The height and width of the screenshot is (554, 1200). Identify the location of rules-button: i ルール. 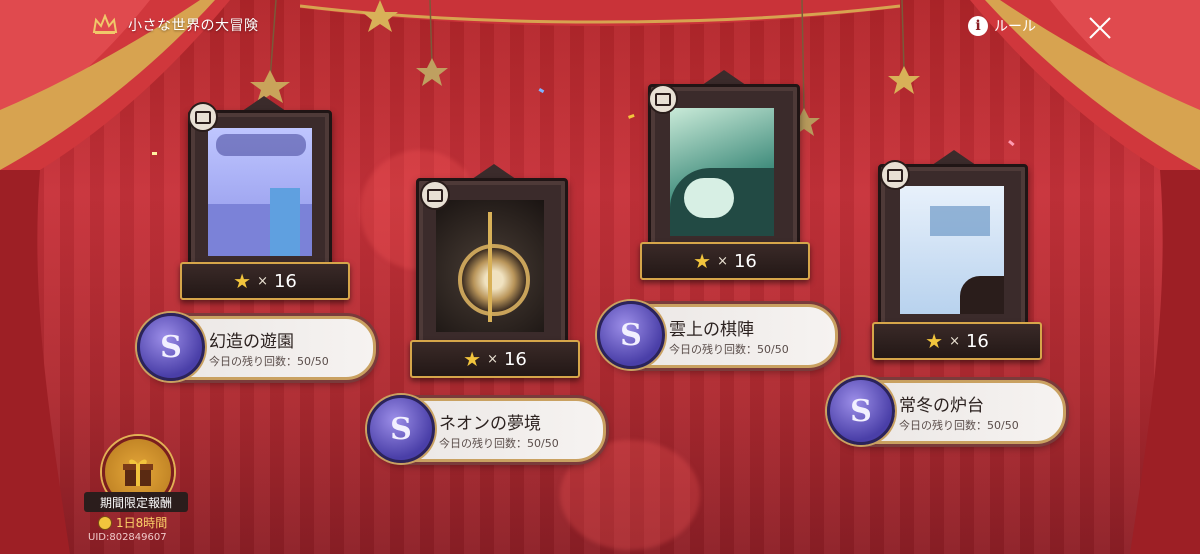
(1002, 26).